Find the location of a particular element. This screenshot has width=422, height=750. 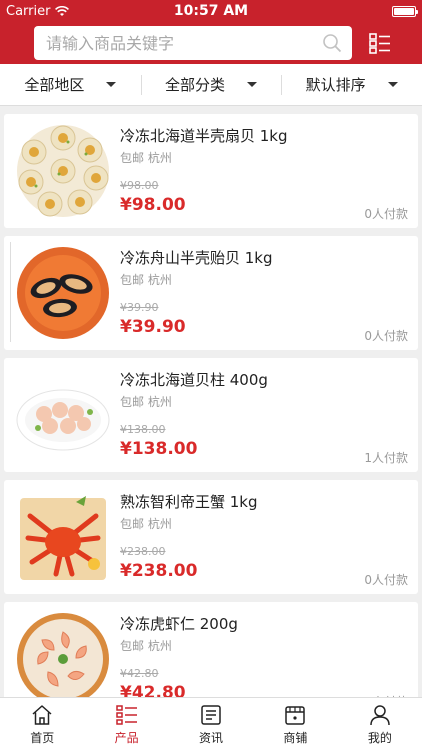

search-input is located at coordinates (176, 43).